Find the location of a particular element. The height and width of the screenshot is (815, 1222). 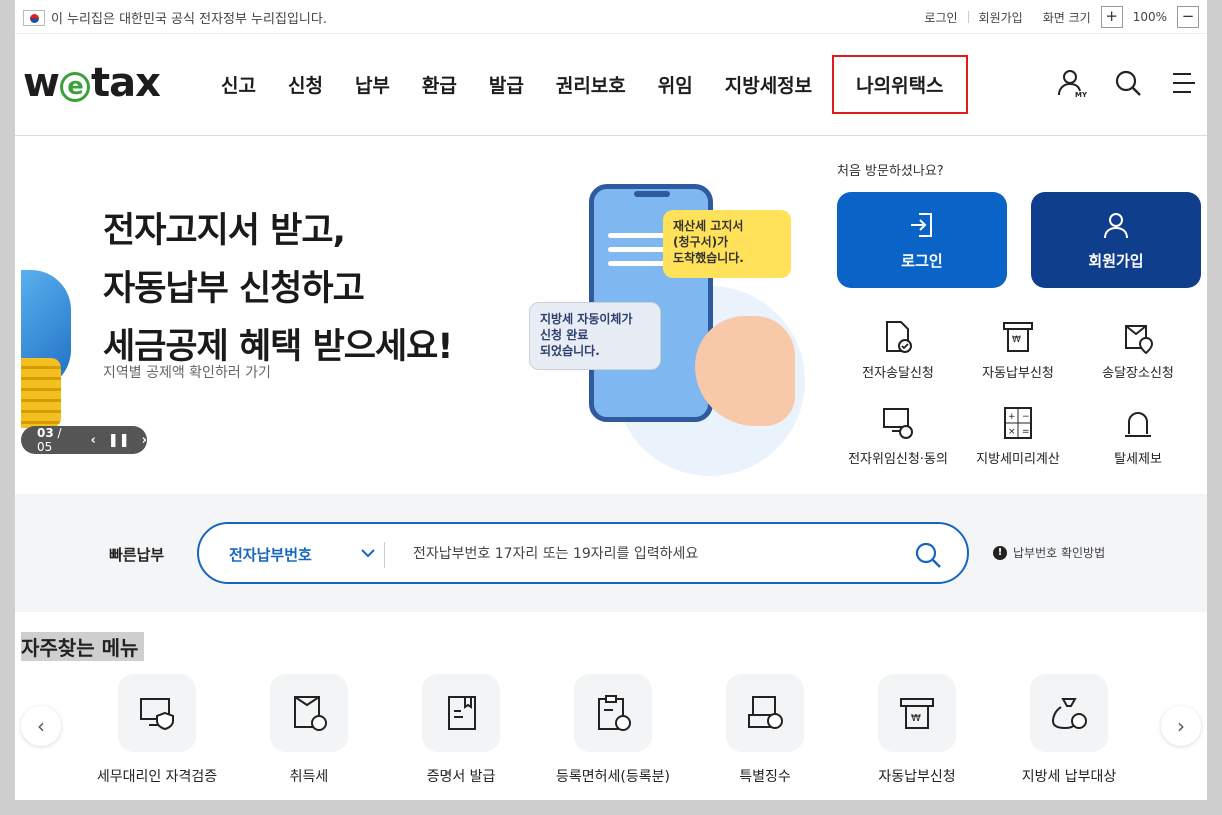

clipboard-won-icon is located at coordinates (614, 713).